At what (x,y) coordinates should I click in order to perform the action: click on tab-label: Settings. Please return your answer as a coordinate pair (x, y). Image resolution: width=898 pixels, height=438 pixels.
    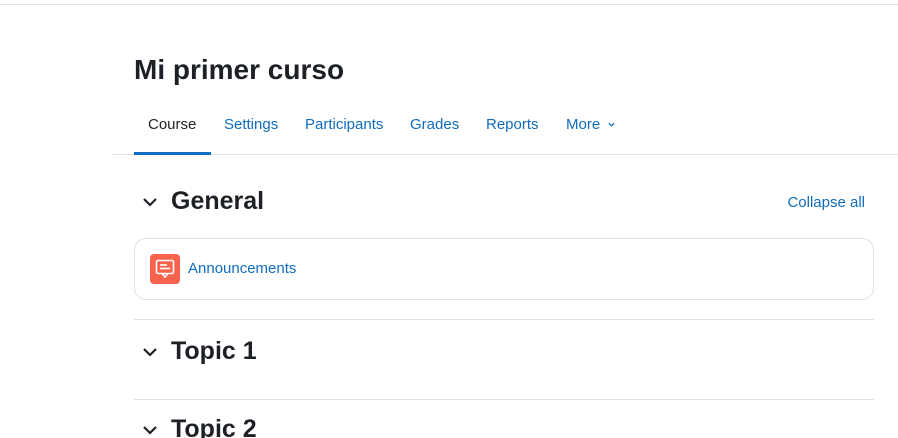
    Looking at the image, I should click on (251, 124).